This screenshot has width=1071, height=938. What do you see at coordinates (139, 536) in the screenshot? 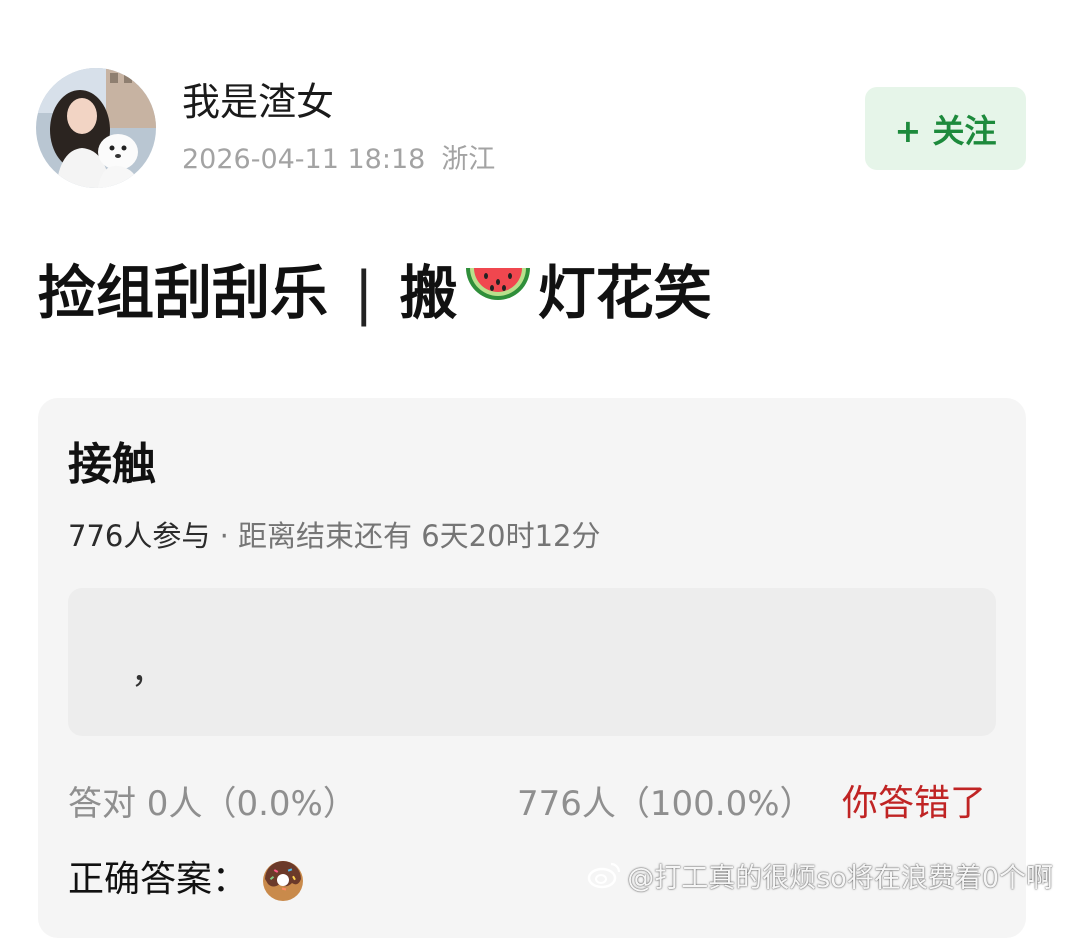
I see `poll-participants: 776人参与` at bounding box center [139, 536].